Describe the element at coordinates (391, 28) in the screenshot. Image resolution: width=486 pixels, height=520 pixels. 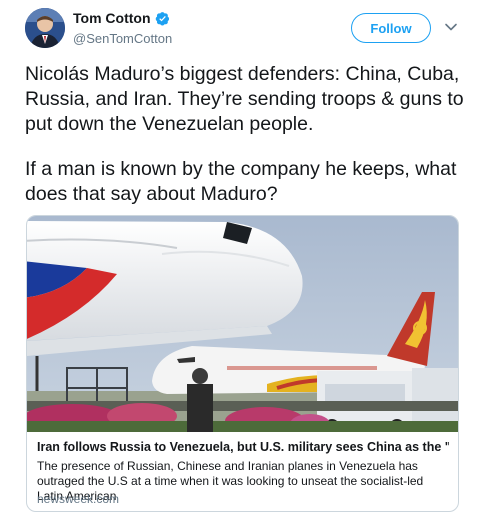
I see `follow-button: Follow` at that location.